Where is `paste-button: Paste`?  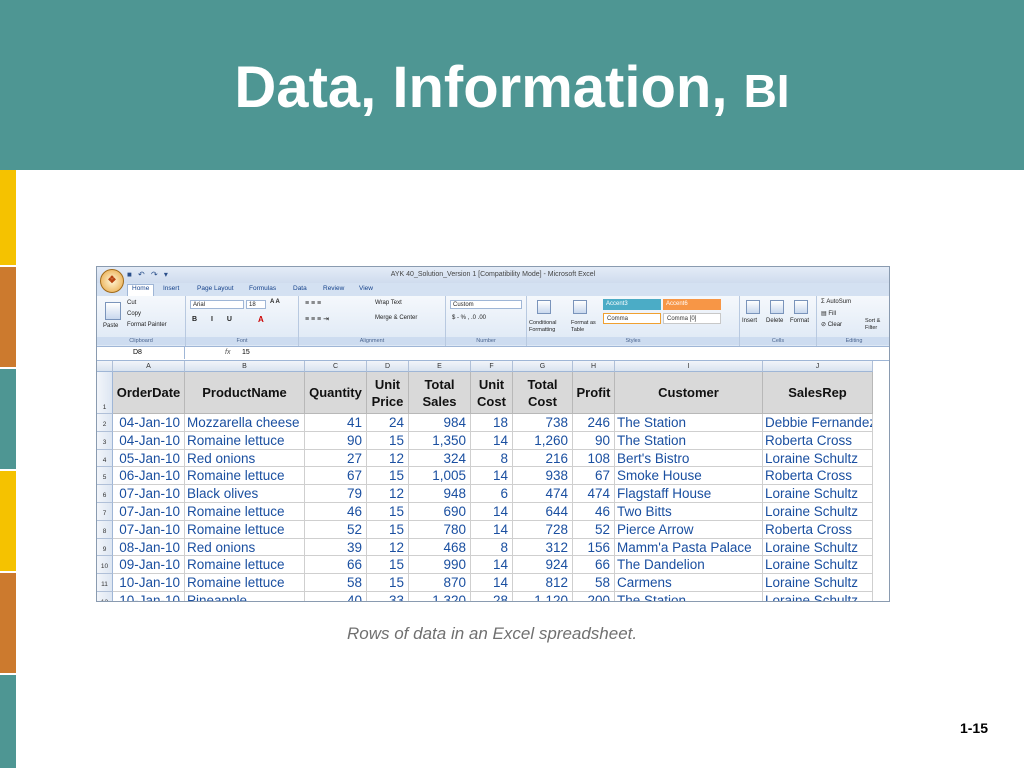 paste-button: Paste is located at coordinates (110, 326).